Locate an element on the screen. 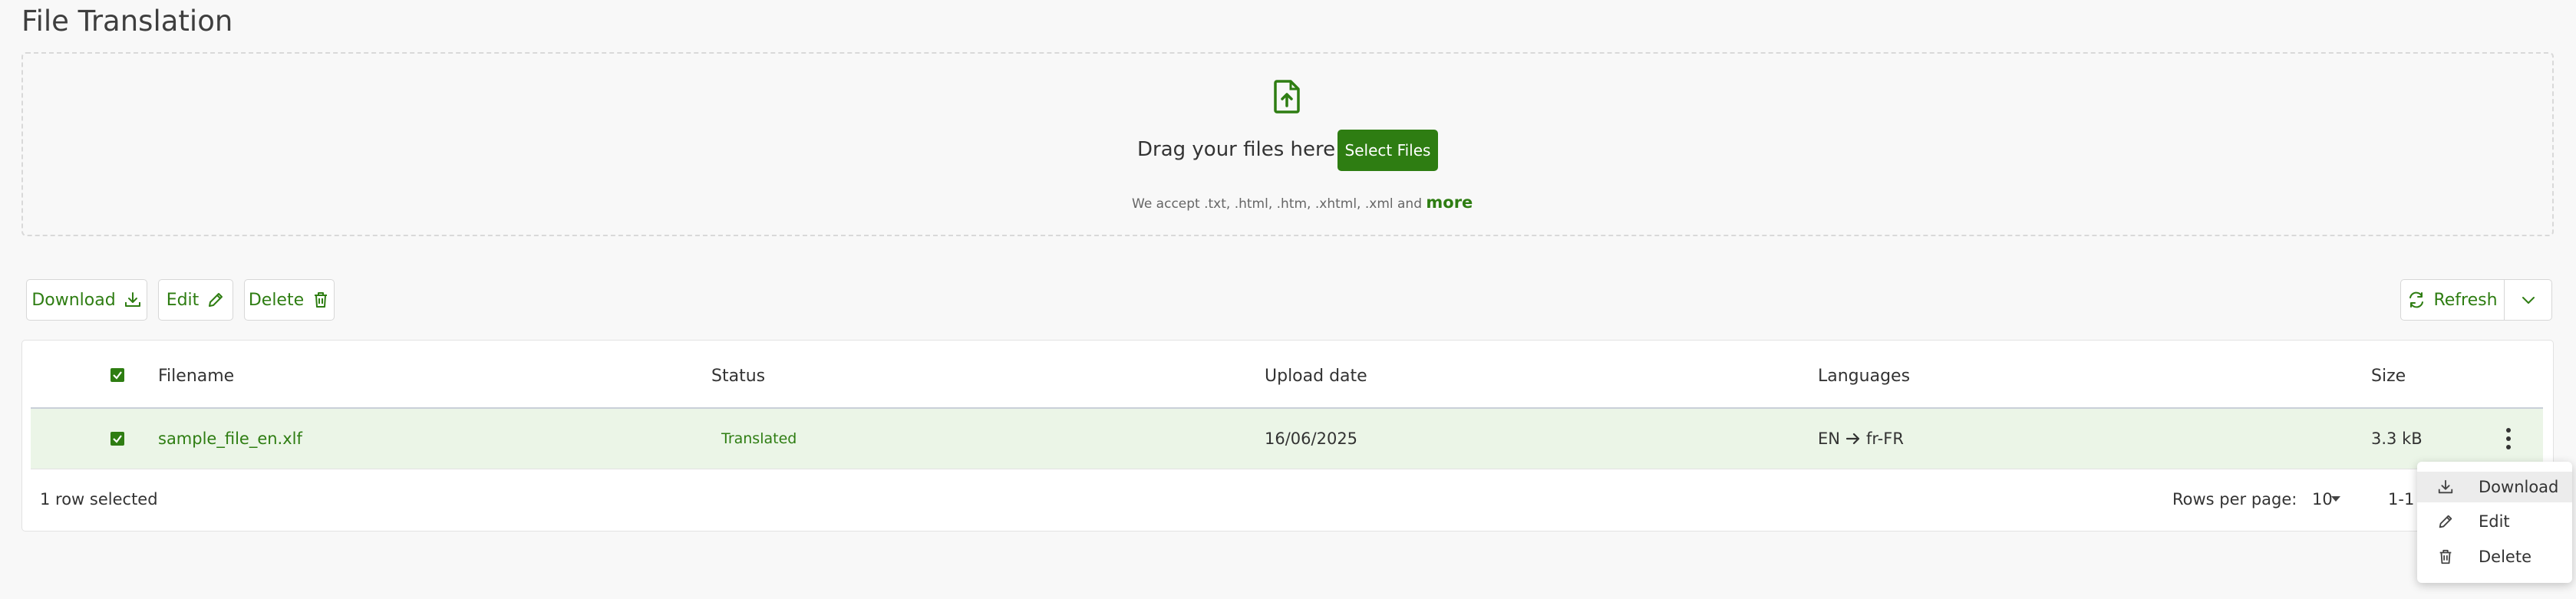 The width and height of the screenshot is (2576, 599). delete-button-label: Delete is located at coordinates (276, 300).